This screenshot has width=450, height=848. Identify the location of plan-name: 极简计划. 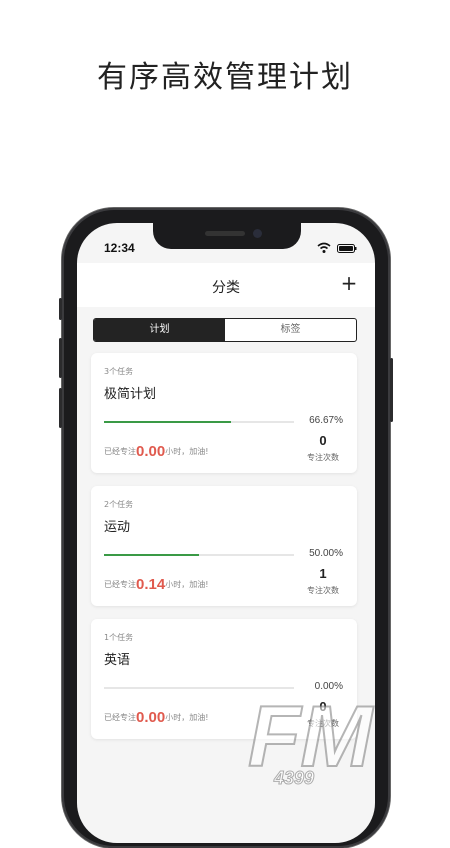
(130, 394).